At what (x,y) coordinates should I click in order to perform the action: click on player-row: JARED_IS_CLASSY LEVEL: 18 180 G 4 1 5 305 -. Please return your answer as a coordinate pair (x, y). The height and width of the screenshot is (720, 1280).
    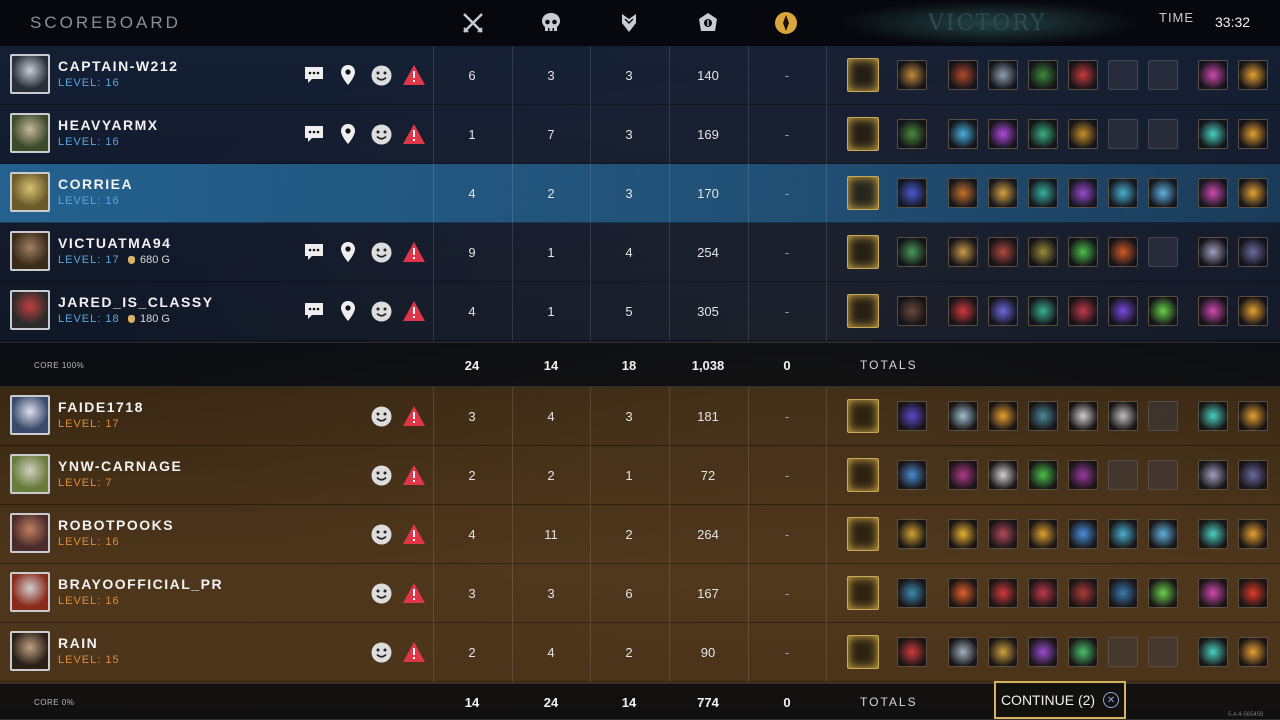
    Looking at the image, I should click on (640, 311).